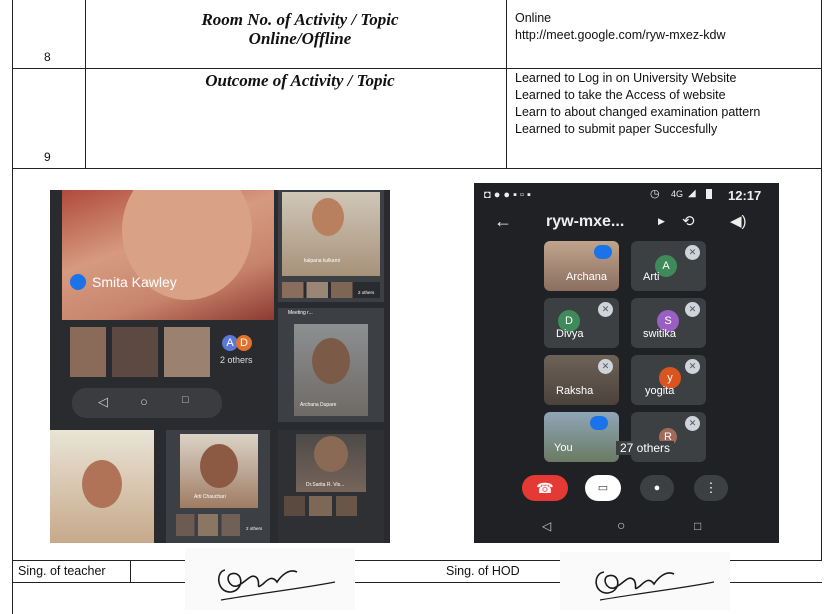 This screenshot has height=614, width=826. What do you see at coordinates (603, 488) in the screenshot?
I see `camera-off-button: ▭` at bounding box center [603, 488].